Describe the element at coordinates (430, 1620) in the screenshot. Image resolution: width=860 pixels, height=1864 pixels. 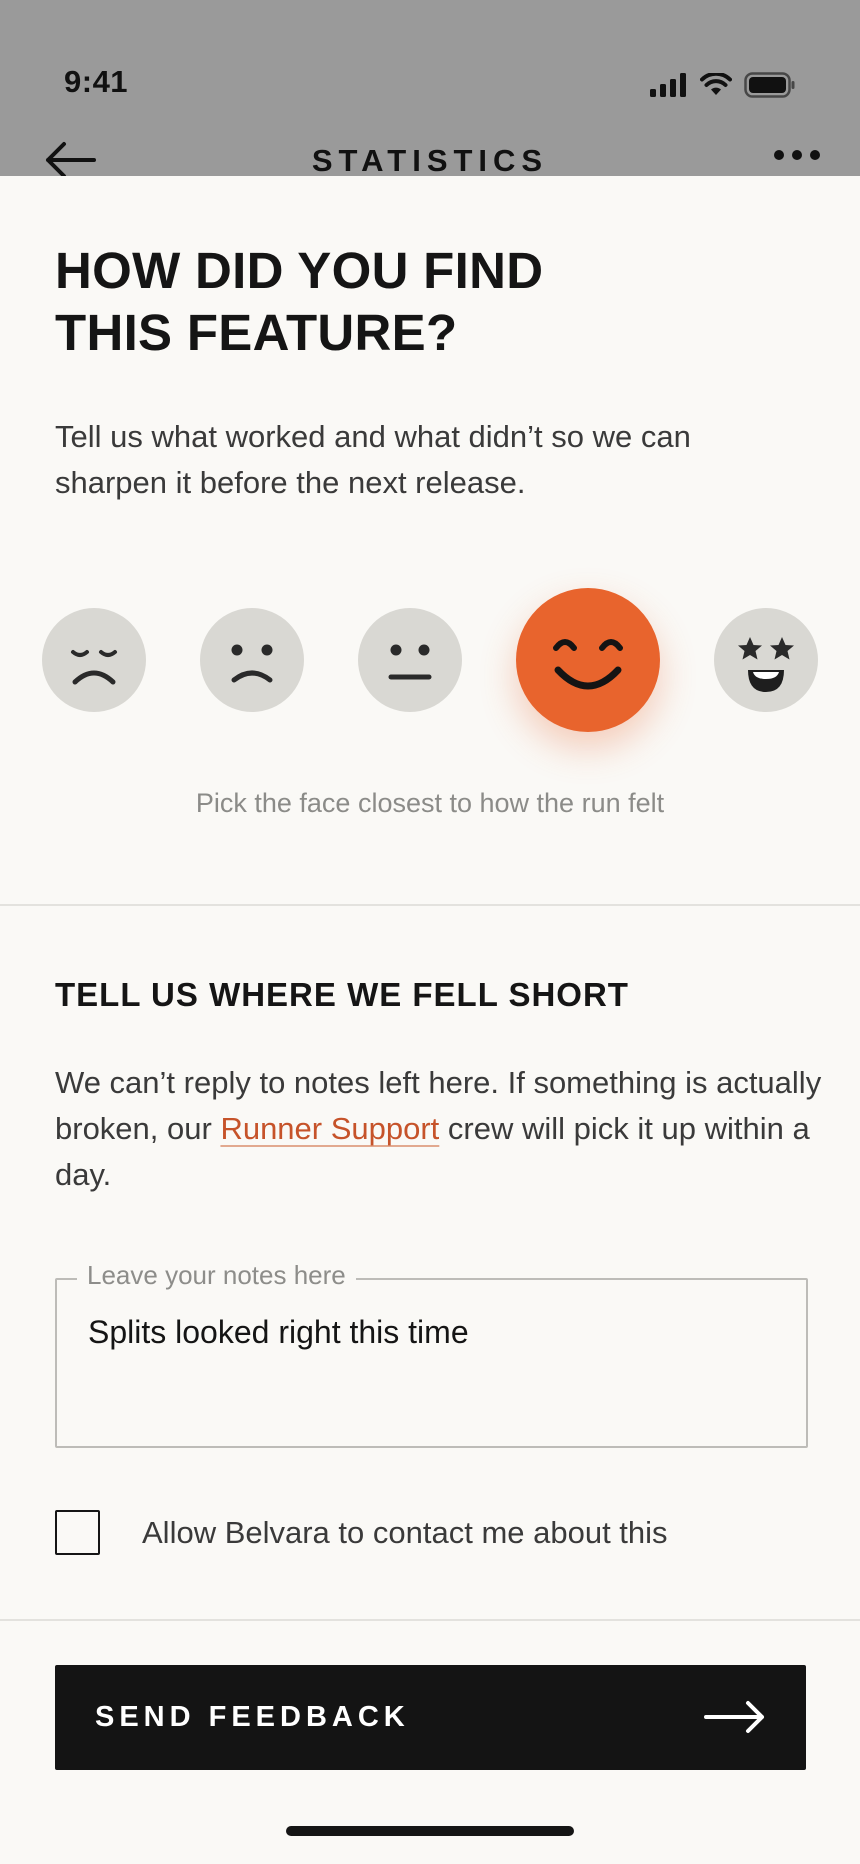
I see `footer-divider` at that location.